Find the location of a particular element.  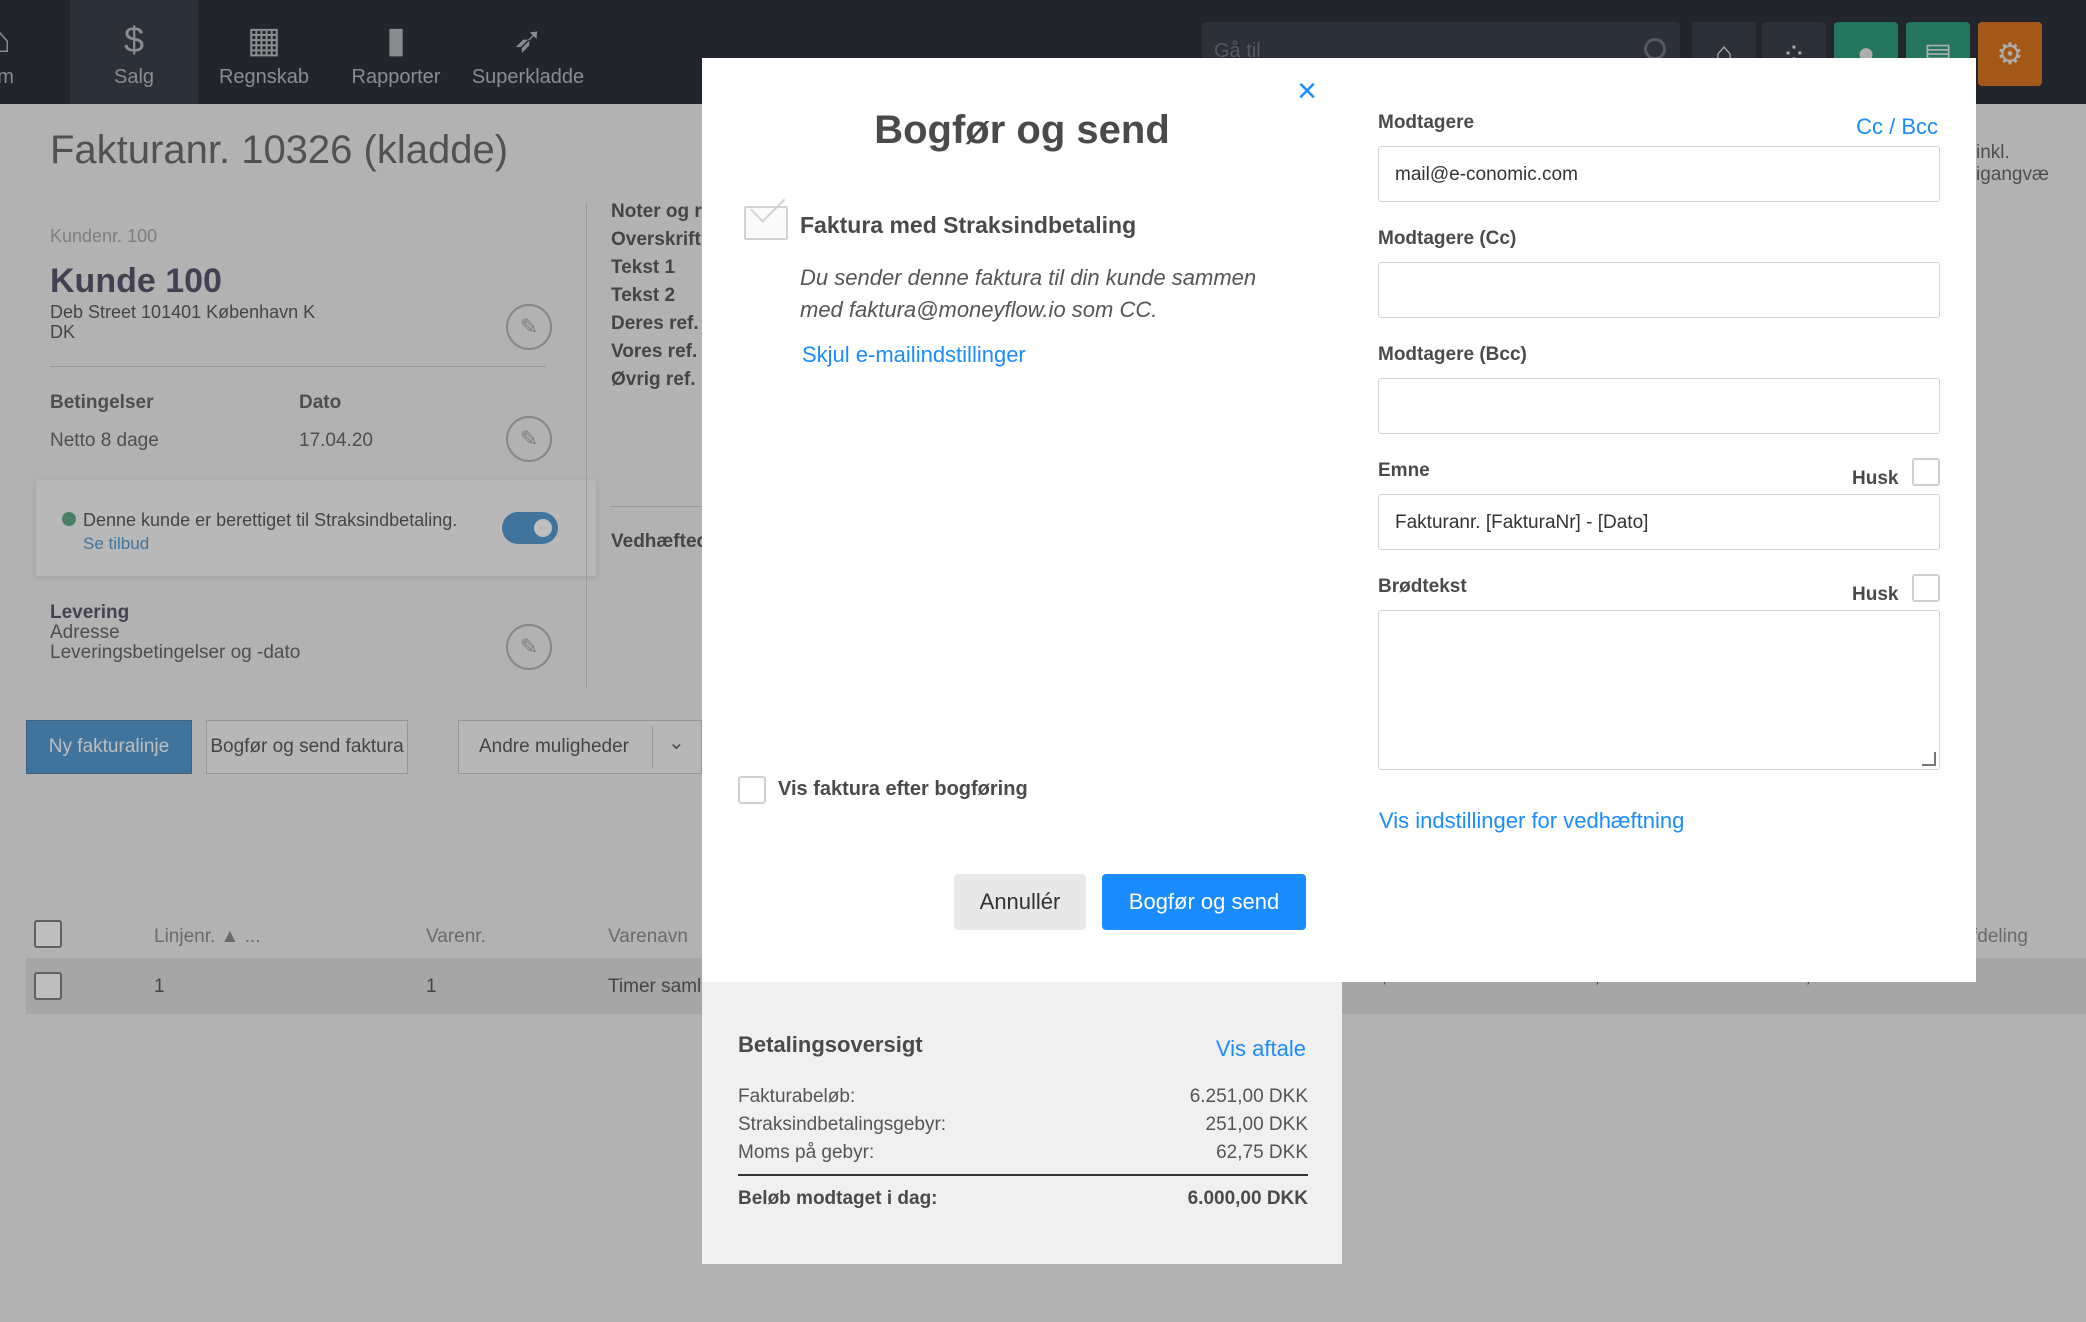

payment-row-label: Moms på gebyr: is located at coordinates (806, 1152).